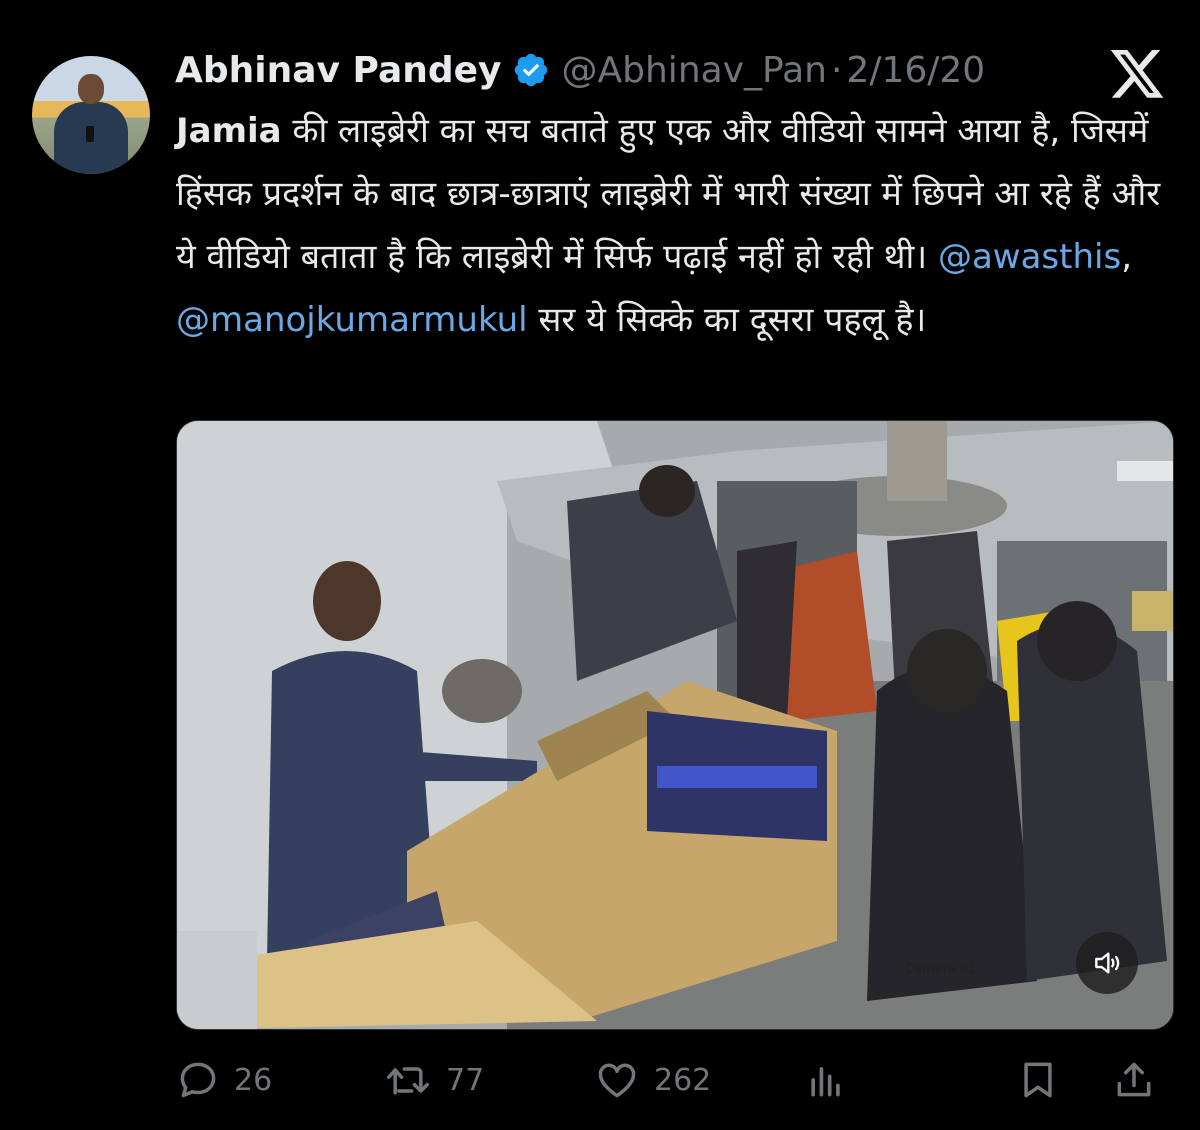  Describe the element at coordinates (352, 320) in the screenshot. I see `mention-manojkumarmukul: @manojkumarmukul` at that location.